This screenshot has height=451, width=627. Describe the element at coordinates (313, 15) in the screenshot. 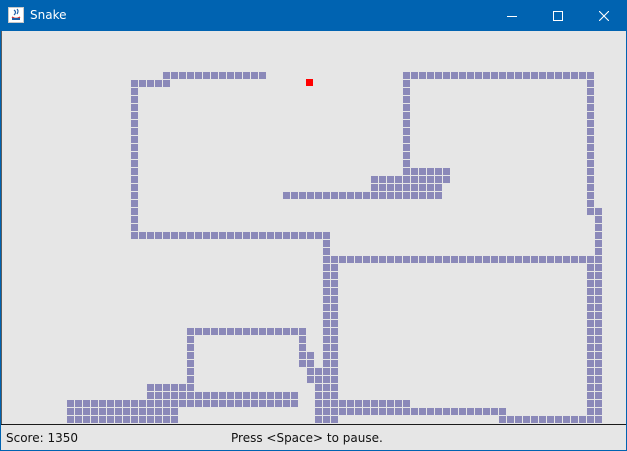

I see `title-bar: Snake` at that location.